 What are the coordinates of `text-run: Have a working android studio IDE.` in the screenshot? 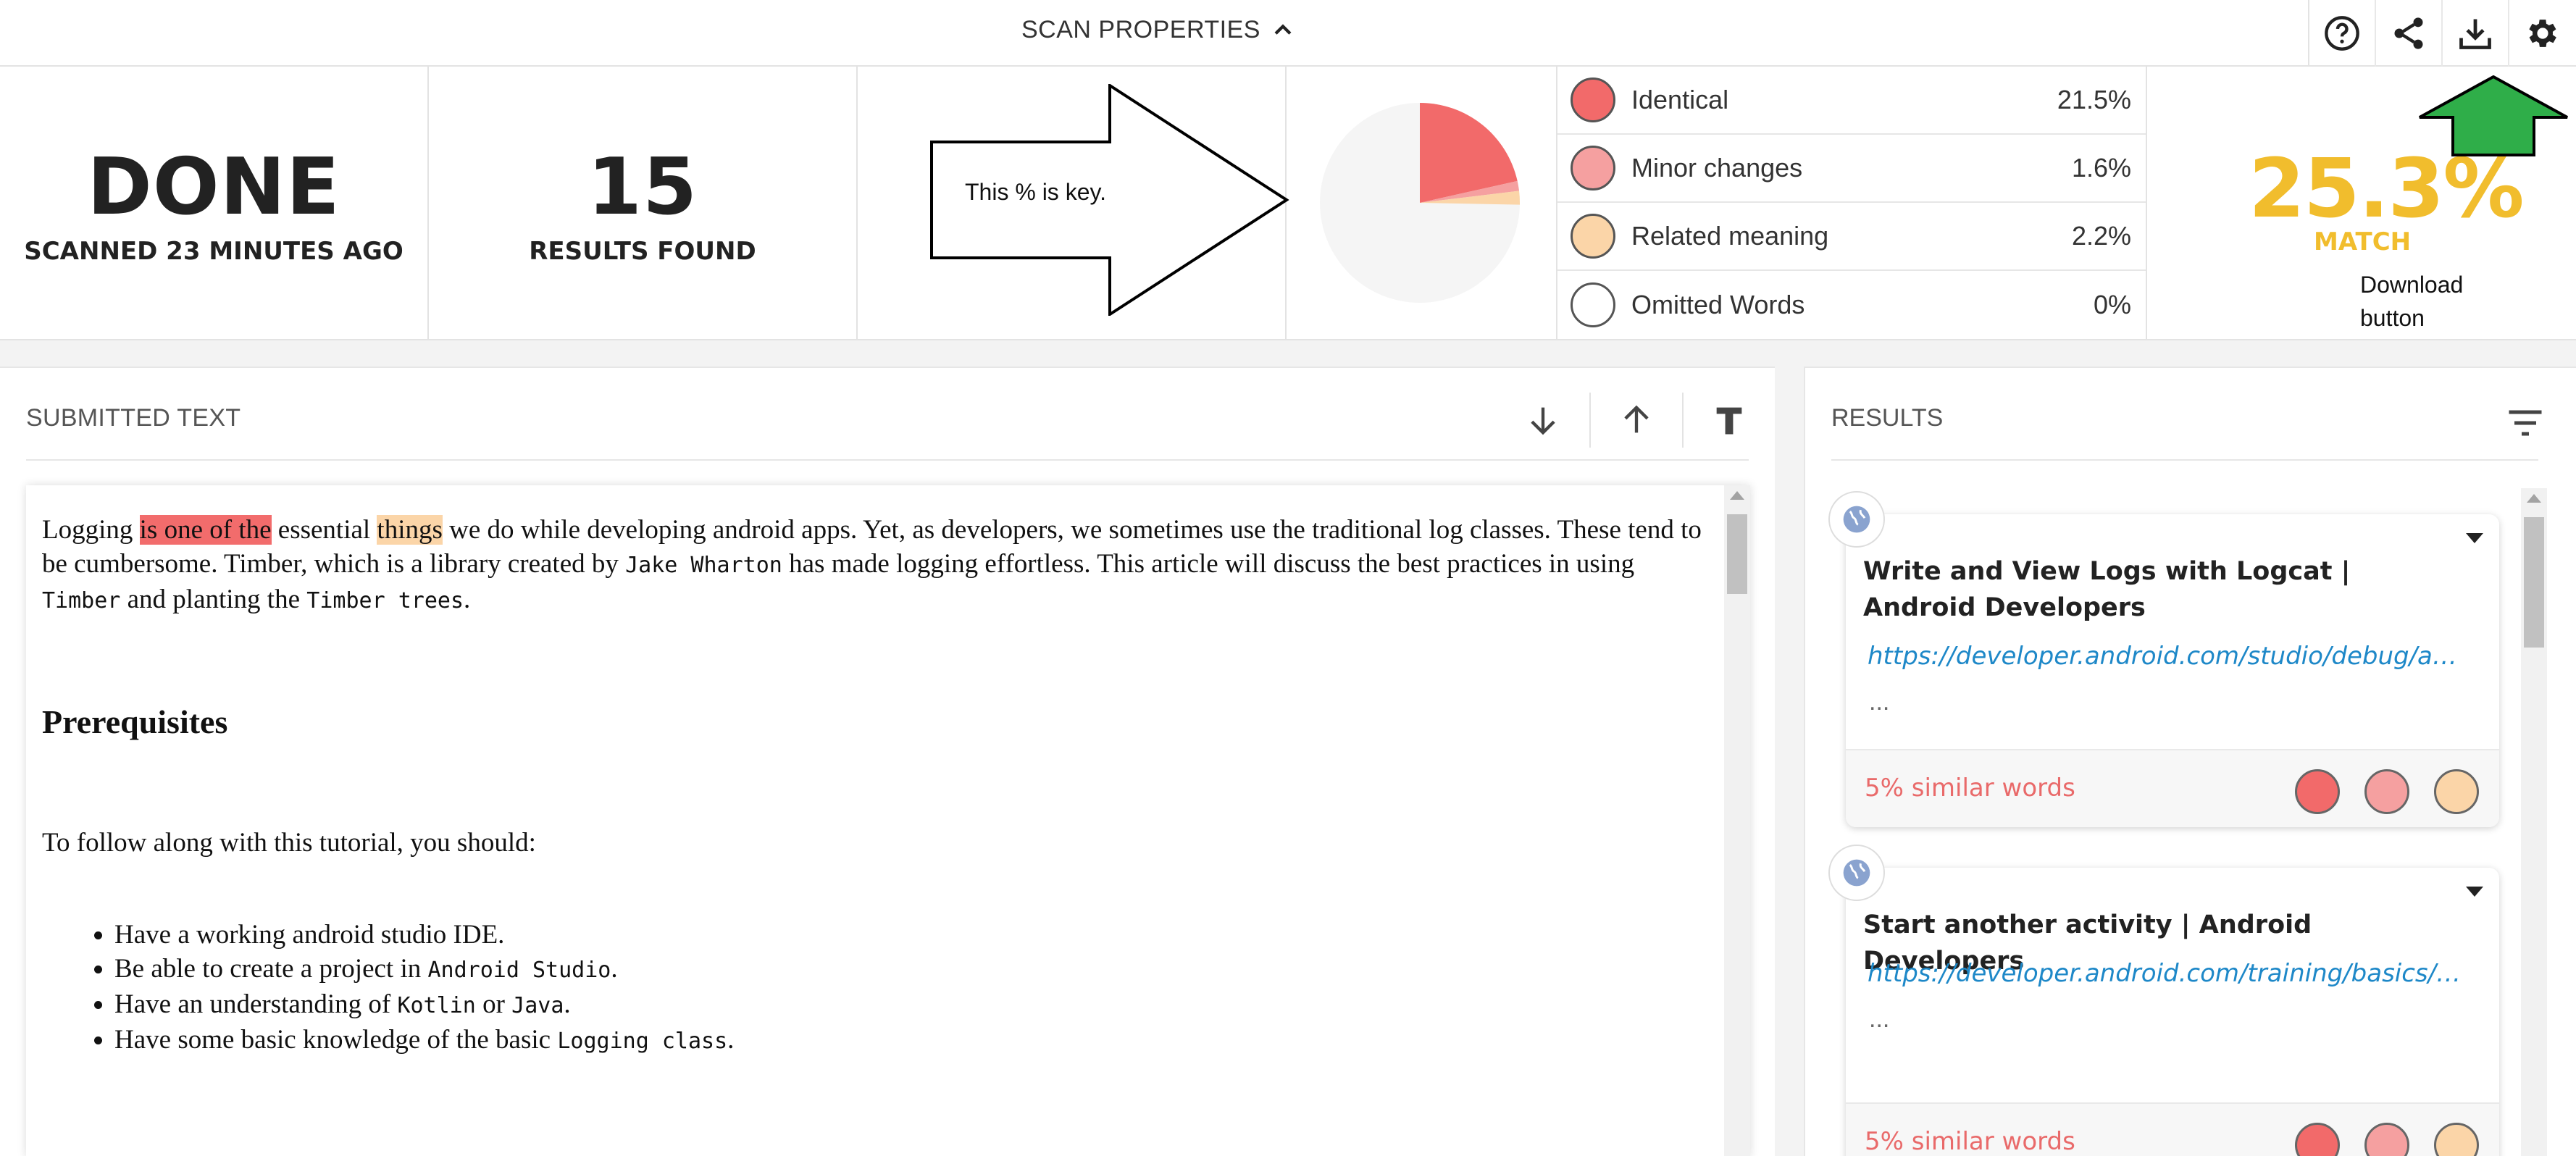 It's located at (309, 935).